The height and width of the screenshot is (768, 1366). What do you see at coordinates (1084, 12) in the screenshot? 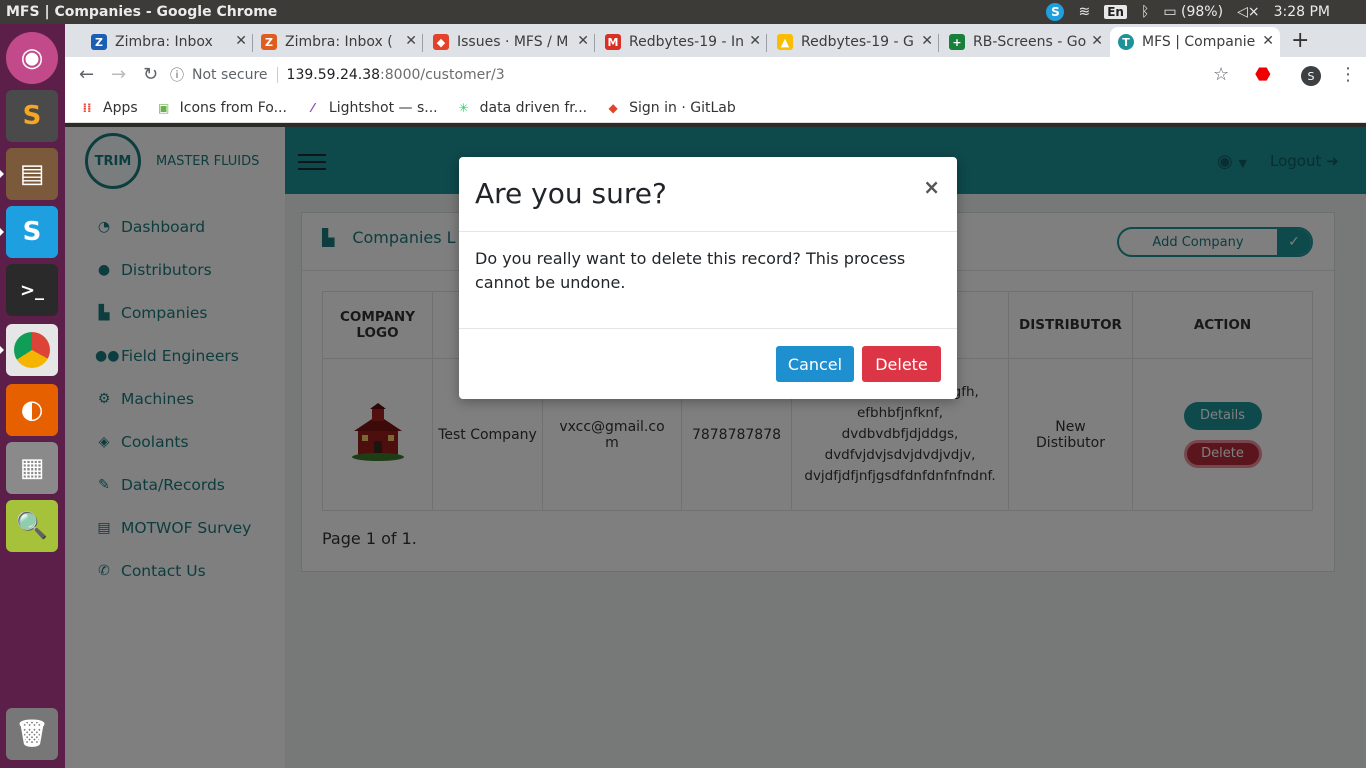
I see `wifi-icon: ≋` at bounding box center [1084, 12].